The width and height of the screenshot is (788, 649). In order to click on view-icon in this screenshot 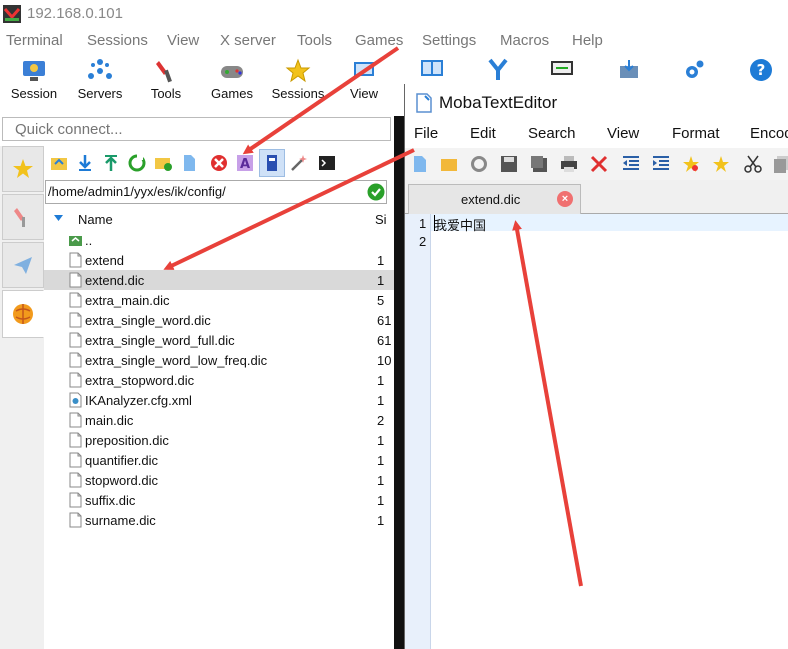, I will do `click(364, 69)`.